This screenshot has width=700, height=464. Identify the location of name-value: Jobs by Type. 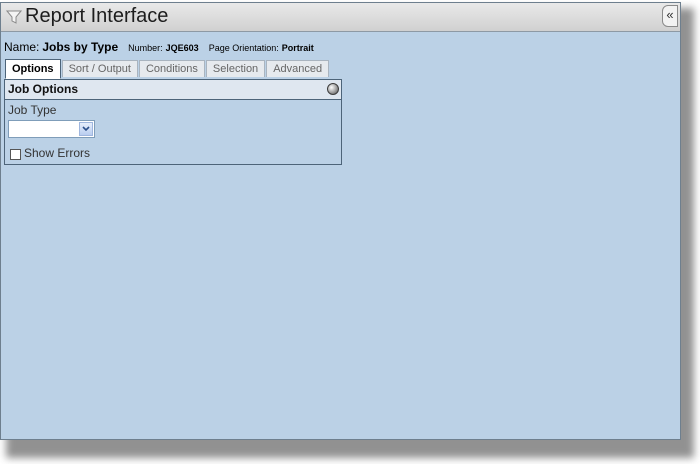
(80, 47).